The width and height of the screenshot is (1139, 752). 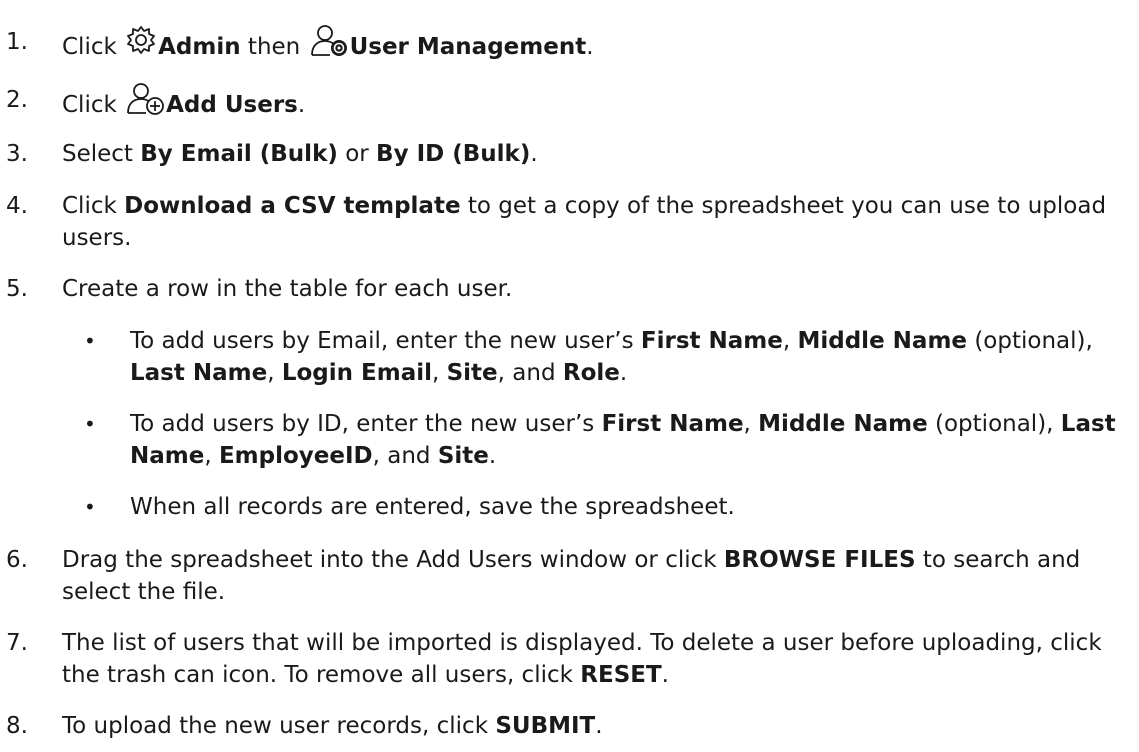 What do you see at coordinates (141, 44) in the screenshot?
I see `gear-icon` at bounding box center [141, 44].